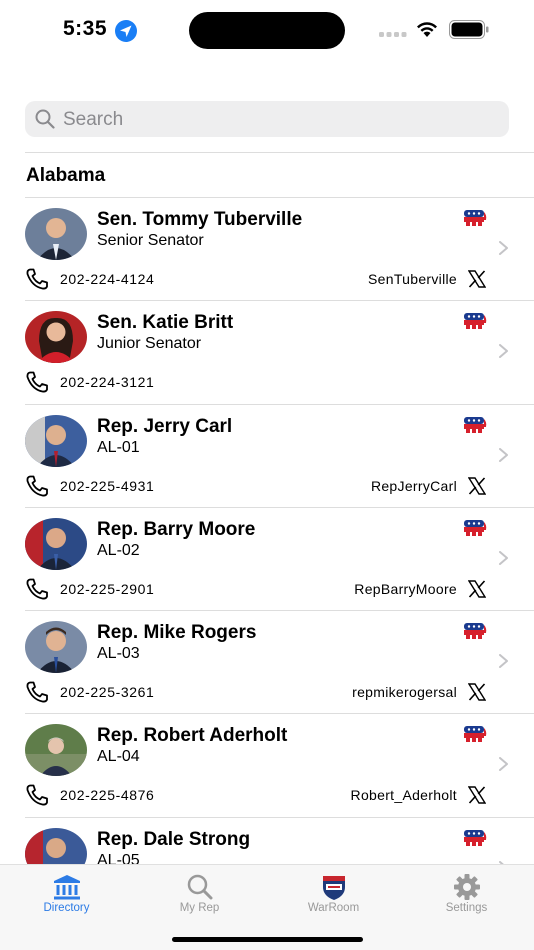  What do you see at coordinates (85, 28) in the screenshot?
I see `status-time: 5:35` at bounding box center [85, 28].